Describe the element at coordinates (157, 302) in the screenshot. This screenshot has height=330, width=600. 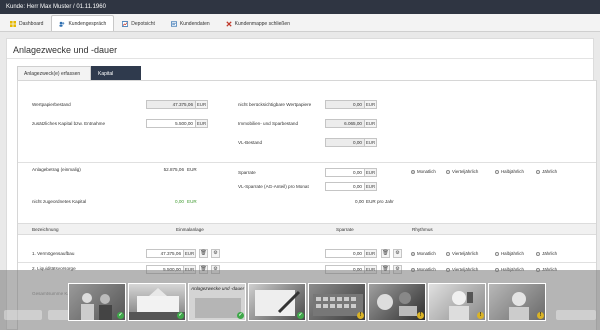
I see `thumb-building: ✓` at that location.